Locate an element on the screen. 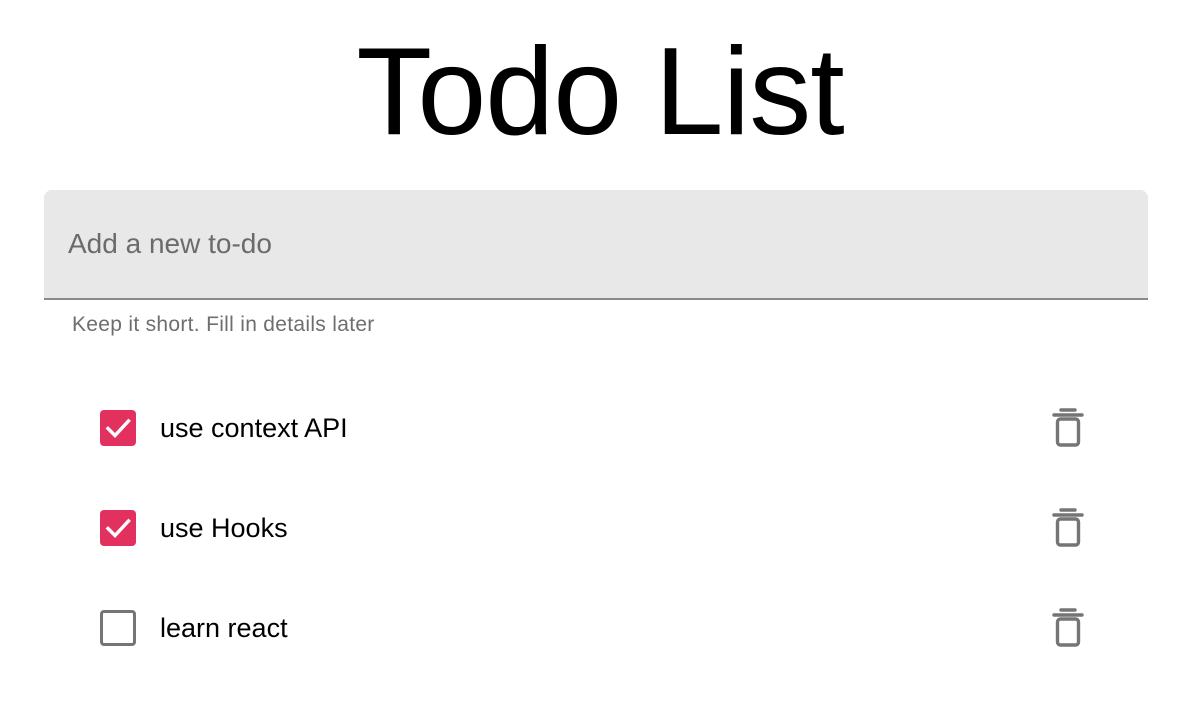 This screenshot has width=1200, height=710. todo-label: learn react is located at coordinates (224, 628).